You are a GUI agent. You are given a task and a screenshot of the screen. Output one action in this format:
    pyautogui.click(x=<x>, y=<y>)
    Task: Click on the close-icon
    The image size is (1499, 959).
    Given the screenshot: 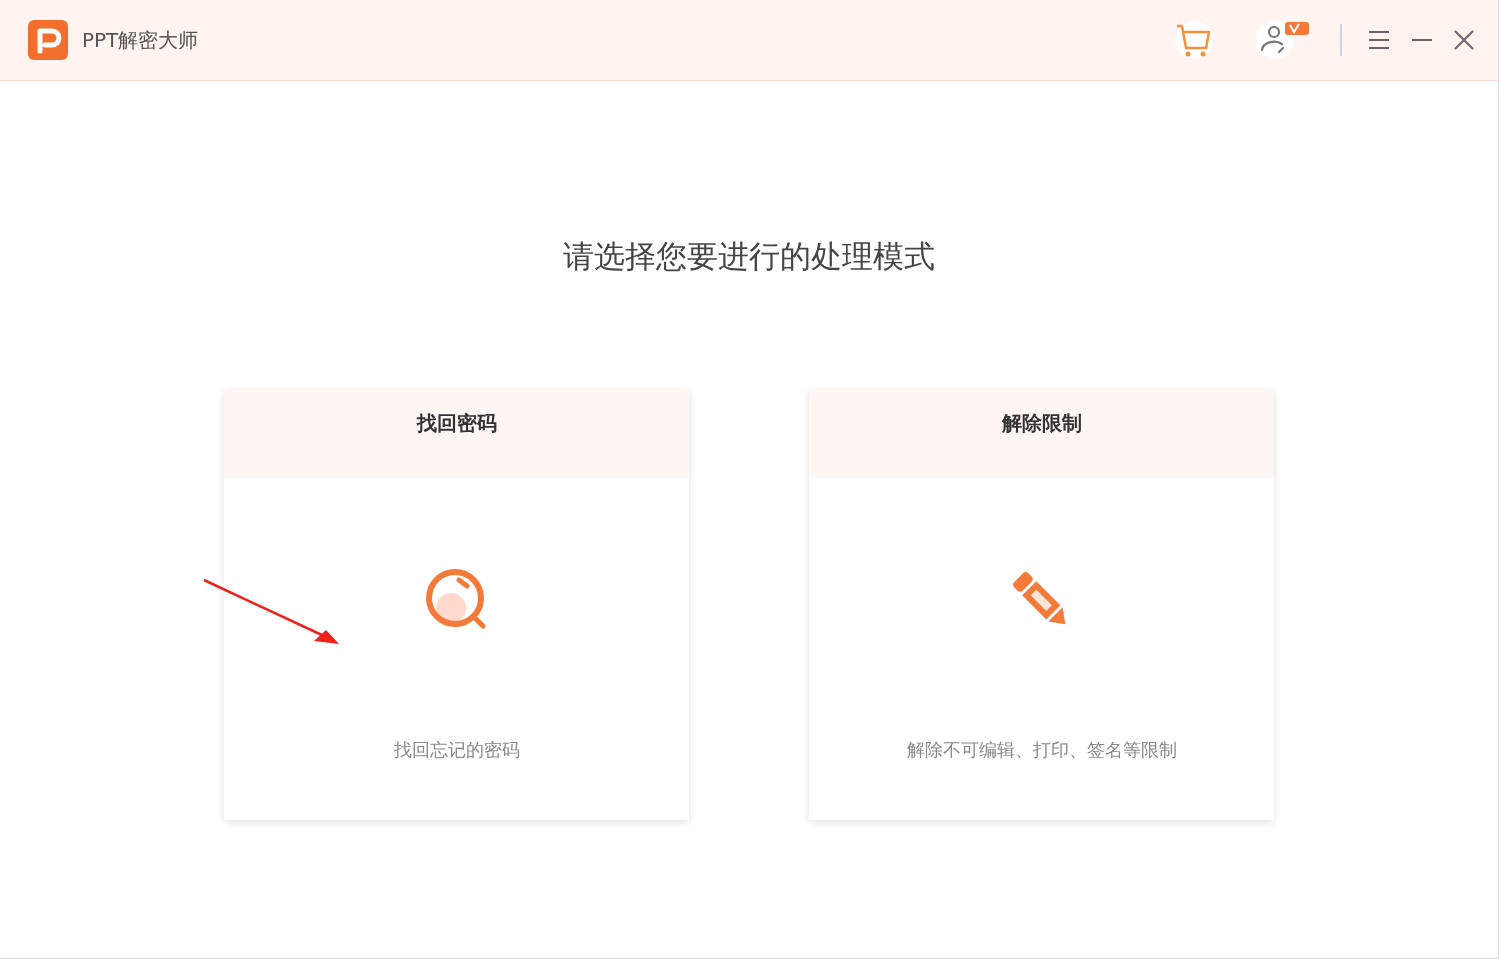 What is the action you would take?
    pyautogui.click(x=1464, y=40)
    